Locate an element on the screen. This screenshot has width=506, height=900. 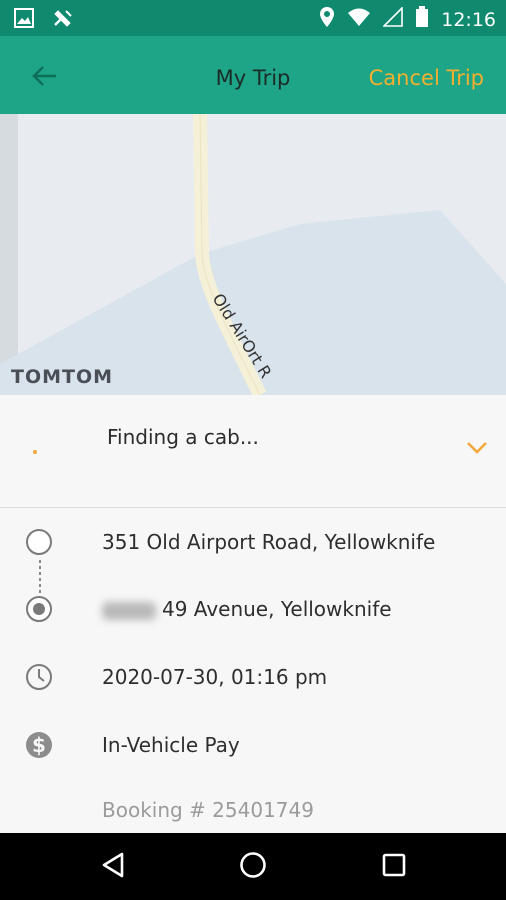
clock-icon is located at coordinates (39, 677).